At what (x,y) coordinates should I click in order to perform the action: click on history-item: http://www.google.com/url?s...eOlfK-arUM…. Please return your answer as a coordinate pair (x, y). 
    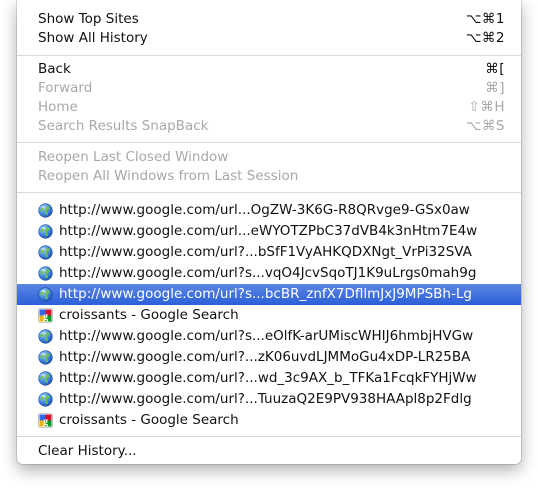
    Looking at the image, I should click on (269, 336).